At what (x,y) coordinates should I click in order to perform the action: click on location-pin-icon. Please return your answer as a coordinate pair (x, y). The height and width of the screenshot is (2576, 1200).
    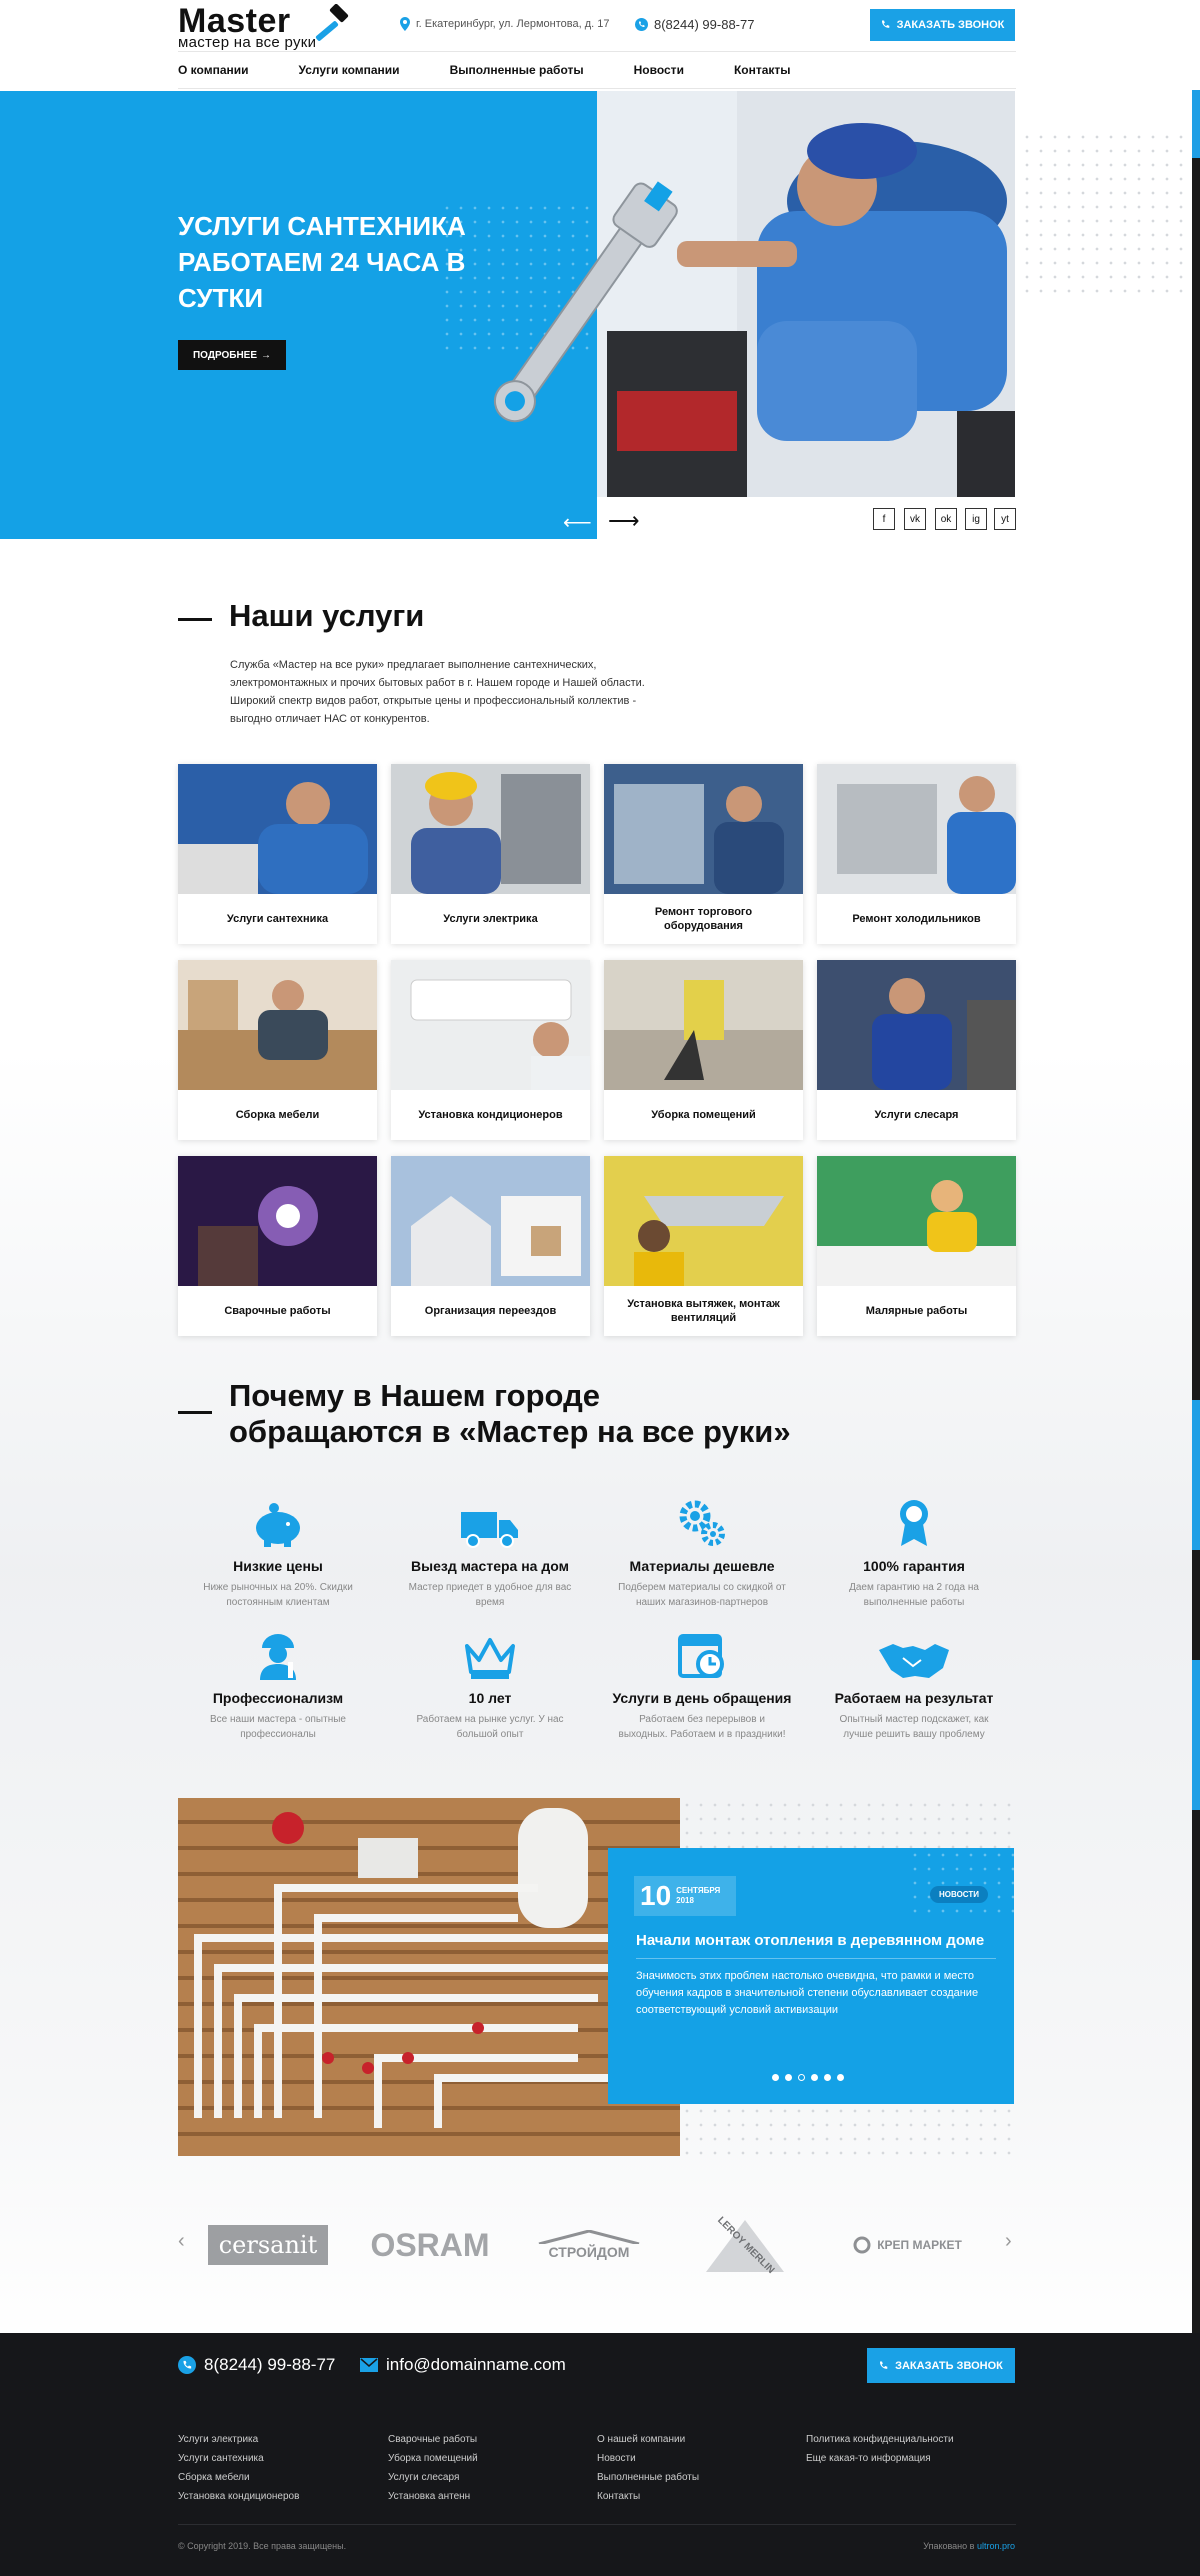
    Looking at the image, I should click on (405, 24).